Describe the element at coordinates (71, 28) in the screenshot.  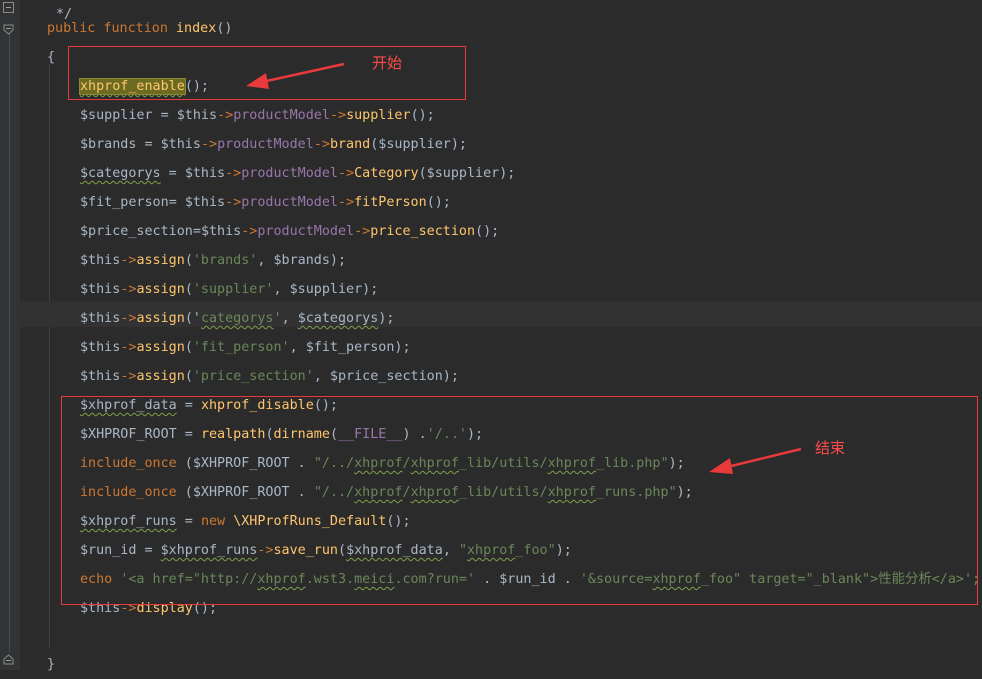
I see `code-token: public` at that location.